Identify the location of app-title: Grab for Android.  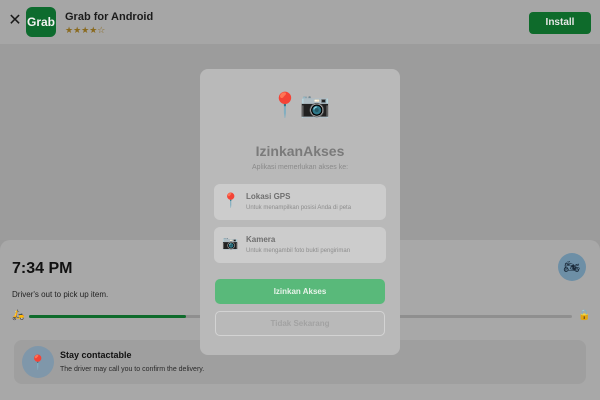
(109, 17).